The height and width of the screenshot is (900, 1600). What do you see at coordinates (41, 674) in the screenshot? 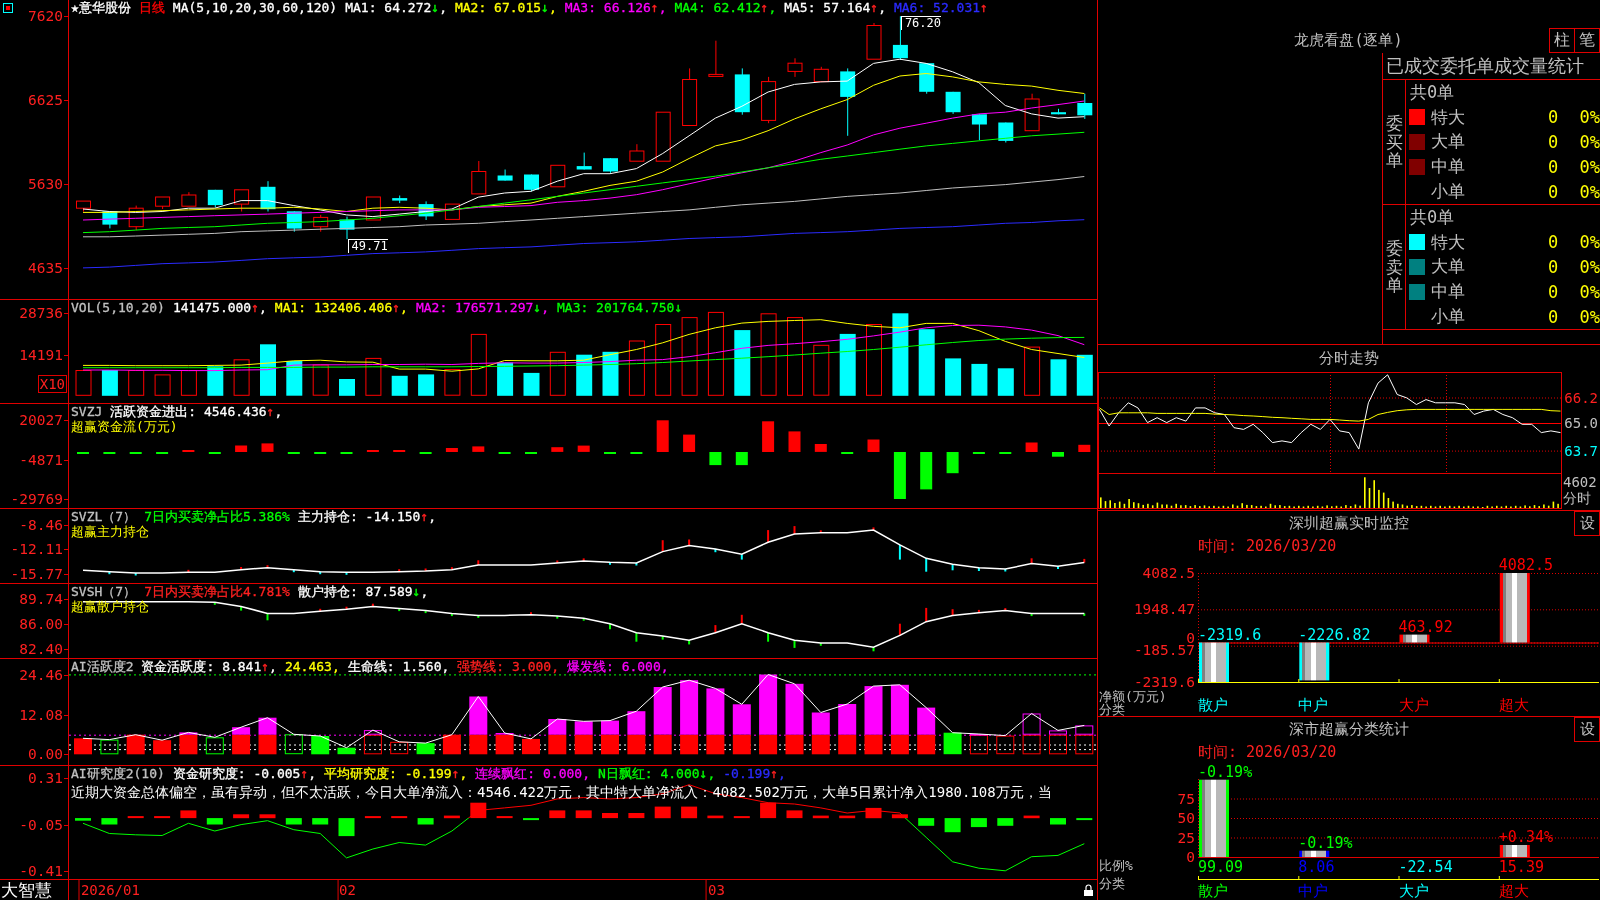
I see `axis-label: 24.46` at bounding box center [41, 674].